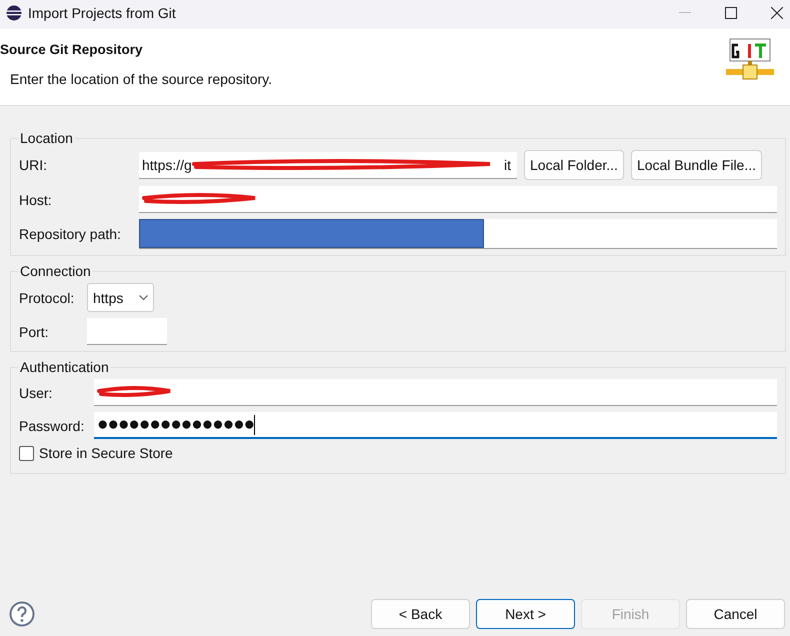  What do you see at coordinates (22, 614) in the screenshot?
I see `help-icon` at bounding box center [22, 614].